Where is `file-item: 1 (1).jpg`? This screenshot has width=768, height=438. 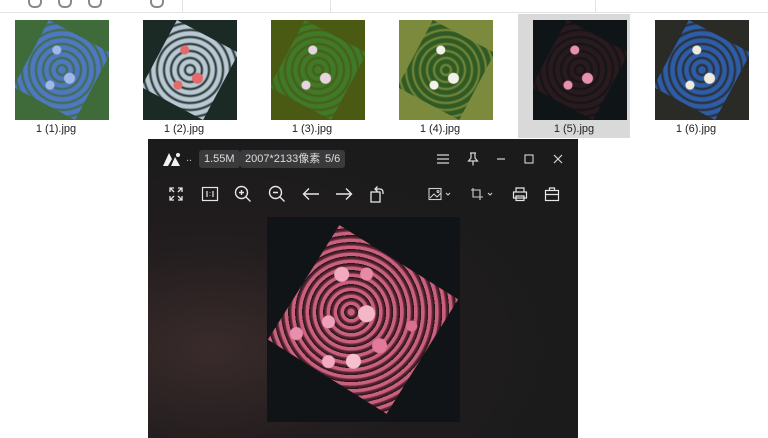
file-item: 1 (1).jpg is located at coordinates (56, 76).